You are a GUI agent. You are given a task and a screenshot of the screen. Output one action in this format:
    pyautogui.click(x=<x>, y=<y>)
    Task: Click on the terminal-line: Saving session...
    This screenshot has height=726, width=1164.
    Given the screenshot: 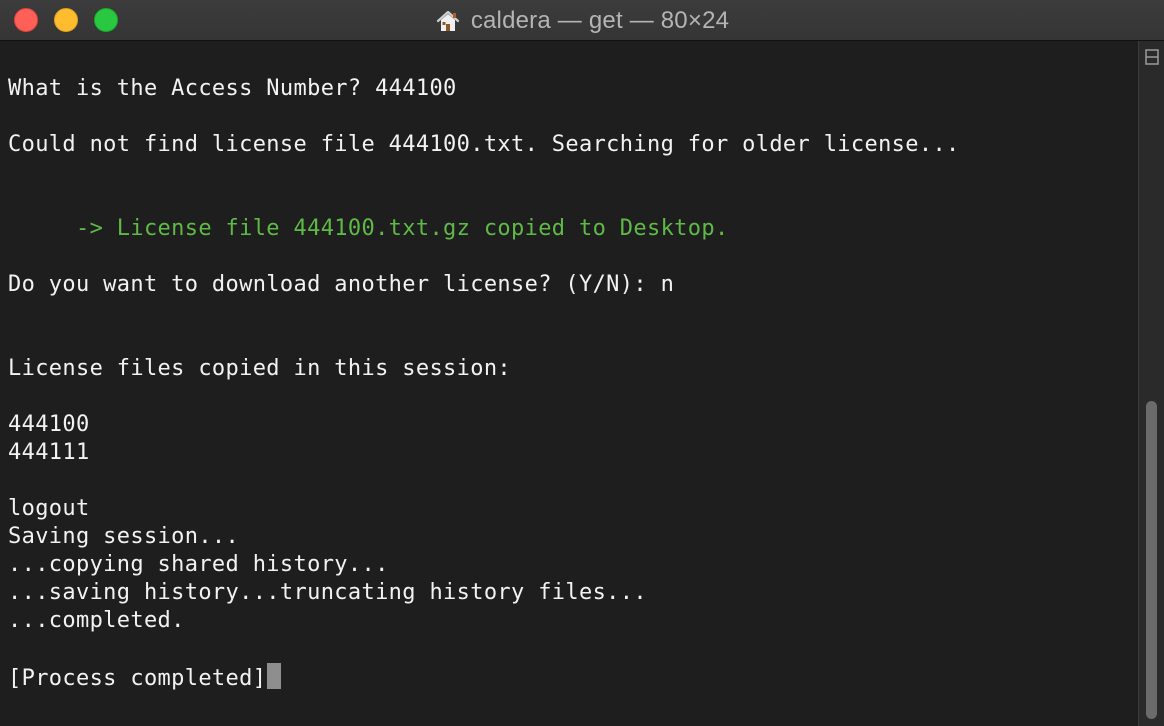 What is the action you would take?
    pyautogui.click(x=124, y=536)
    